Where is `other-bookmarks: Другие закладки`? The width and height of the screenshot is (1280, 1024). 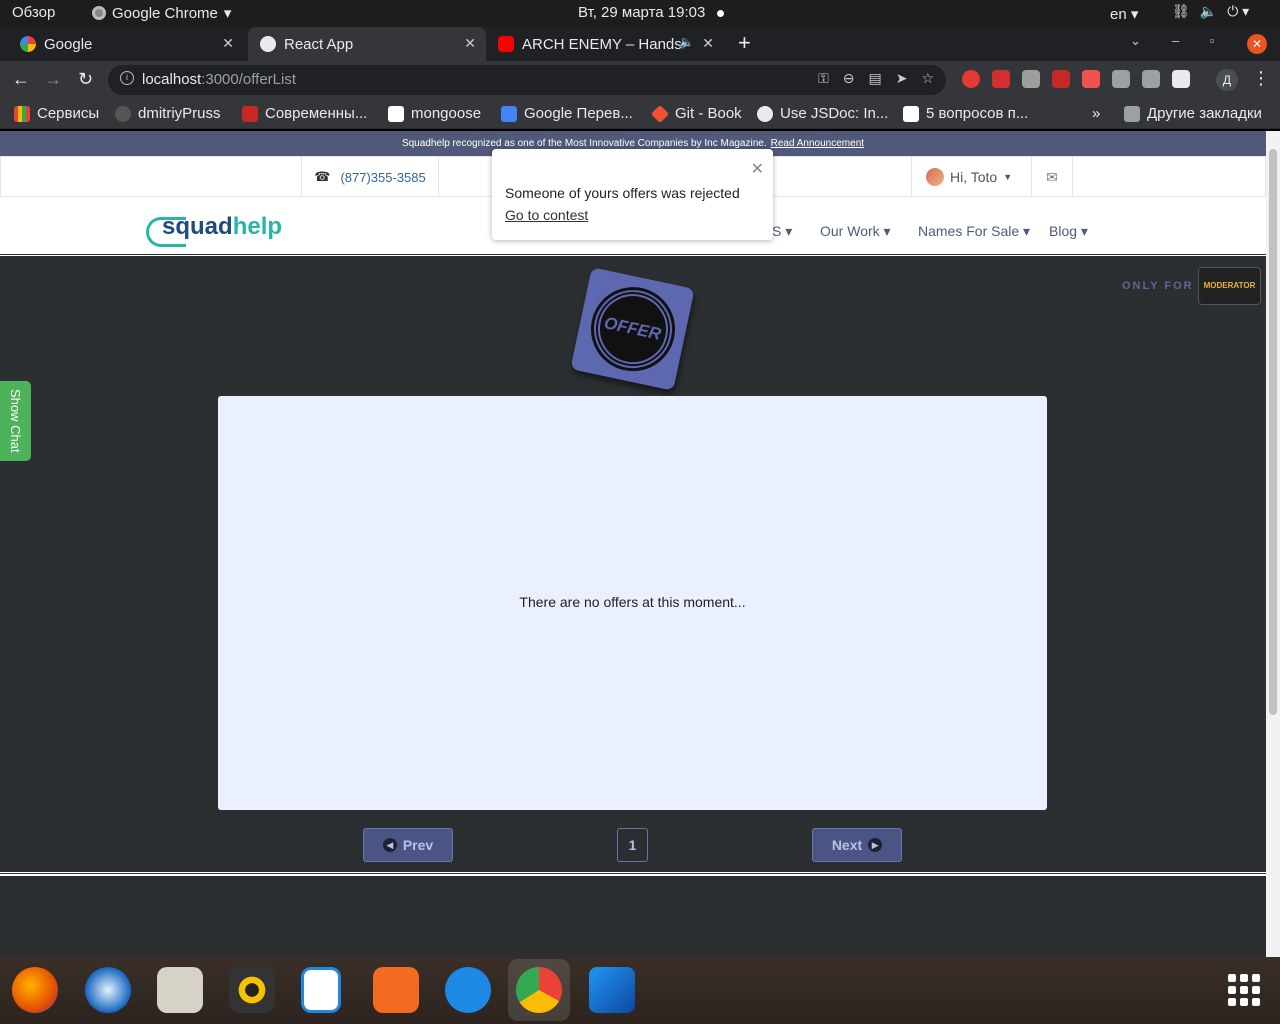
other-bookmarks: Другие закладки is located at coordinates (1193, 113).